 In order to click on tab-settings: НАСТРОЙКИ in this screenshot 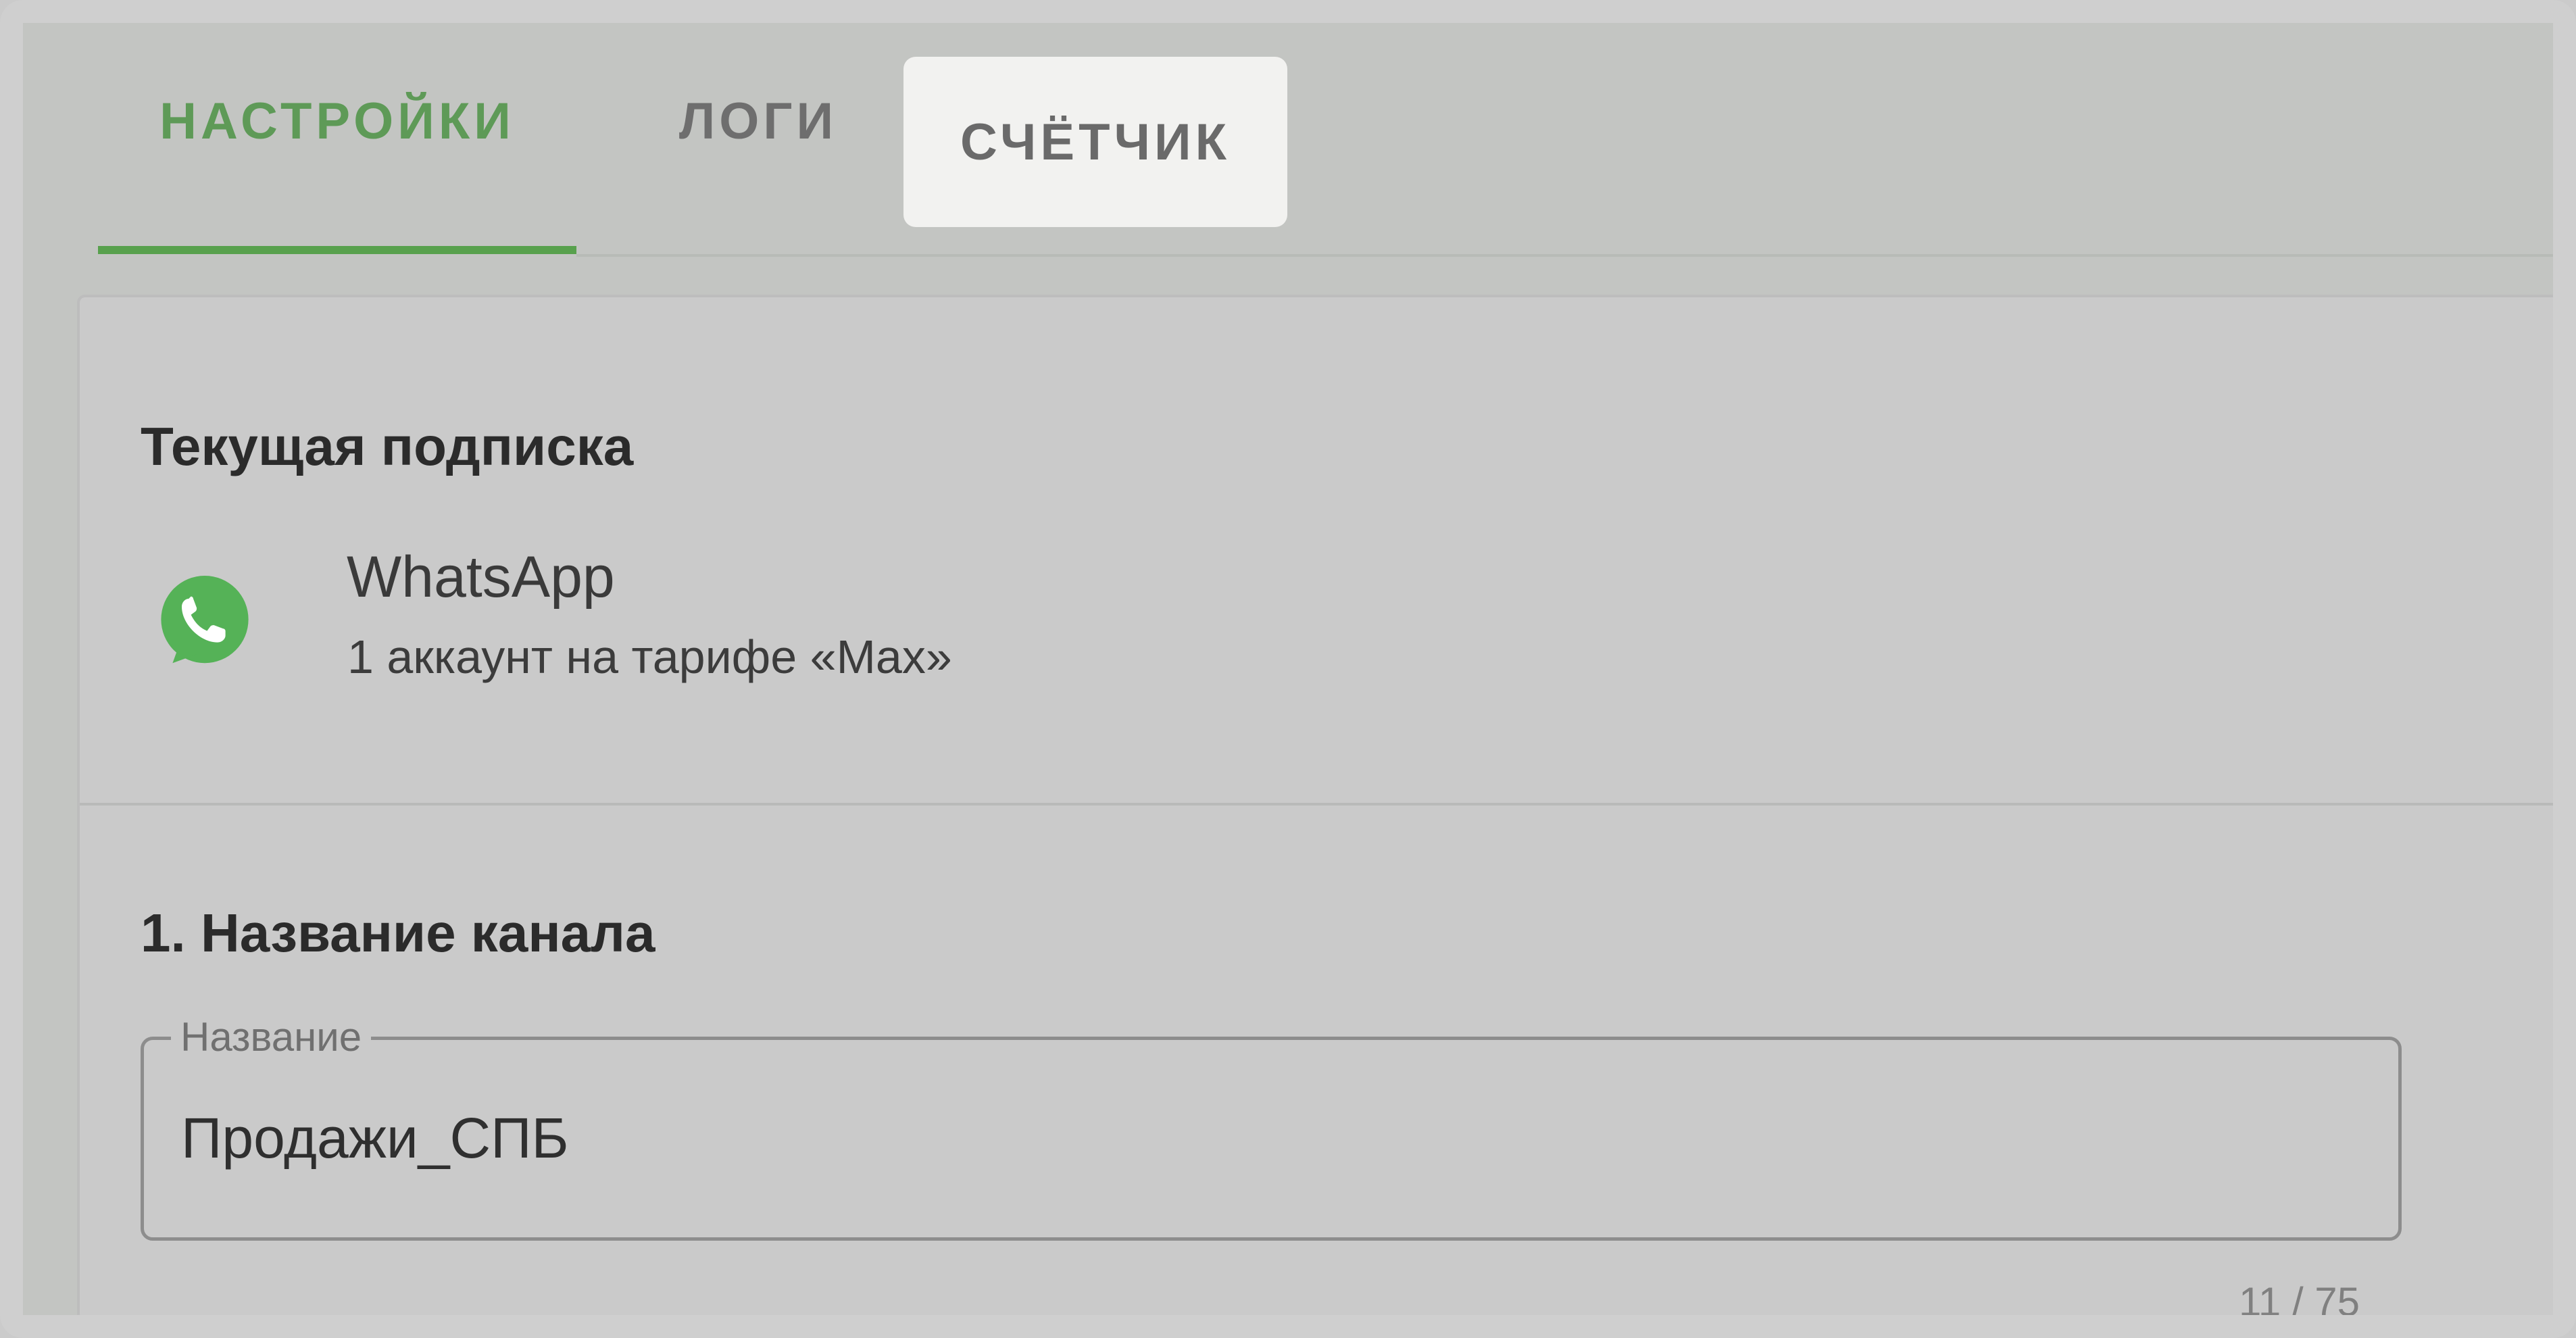, I will do `click(337, 121)`.